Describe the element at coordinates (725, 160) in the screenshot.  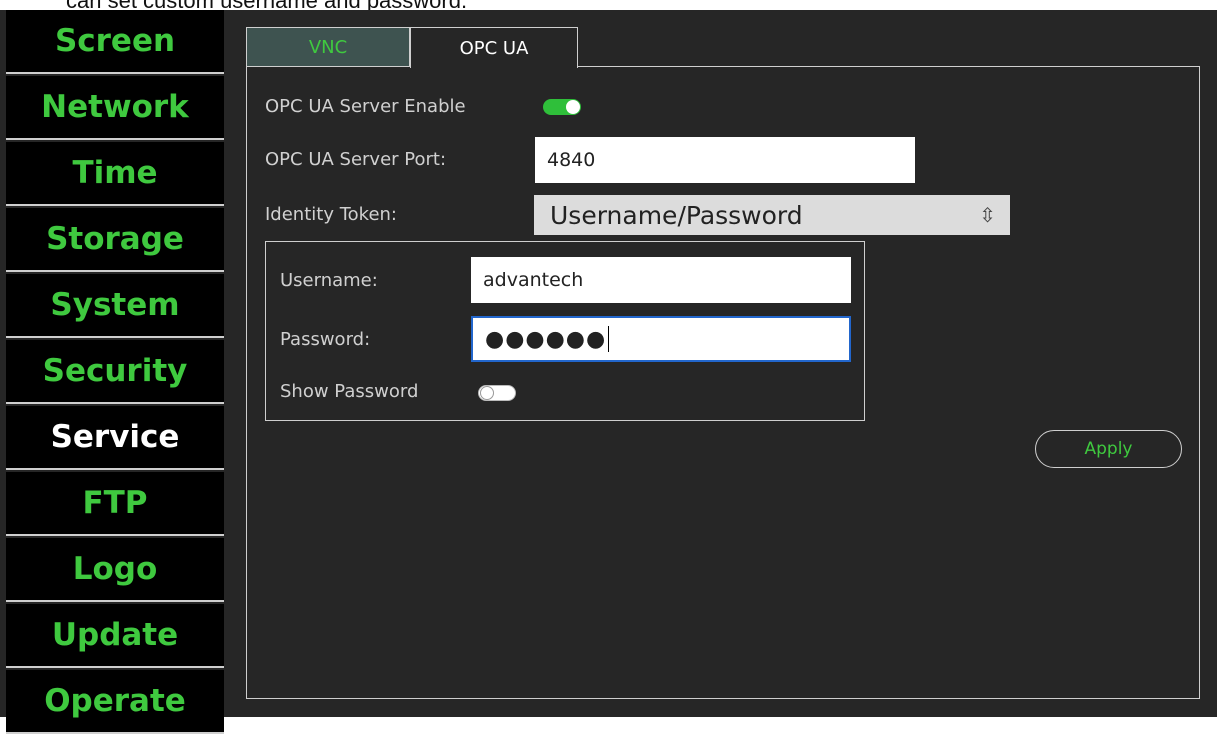
I see `server-port-input: 4840` at that location.